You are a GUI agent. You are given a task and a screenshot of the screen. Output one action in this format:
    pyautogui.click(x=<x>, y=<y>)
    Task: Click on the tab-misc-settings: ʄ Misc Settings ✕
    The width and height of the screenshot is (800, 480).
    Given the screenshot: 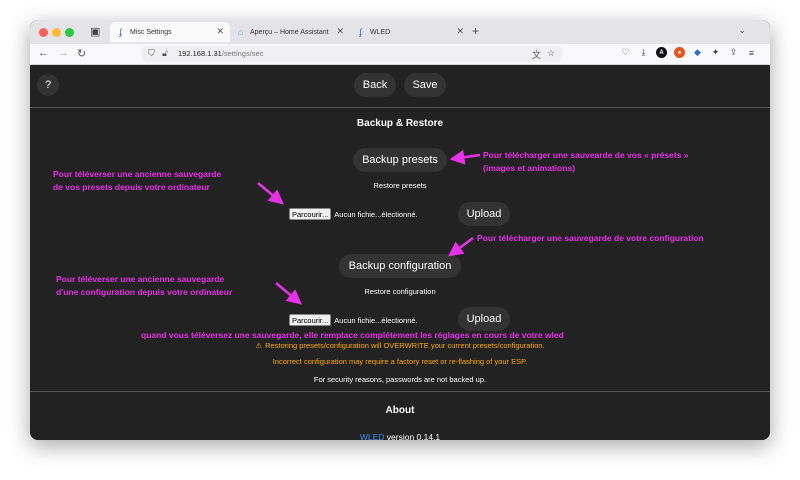 What is the action you would take?
    pyautogui.click(x=170, y=32)
    